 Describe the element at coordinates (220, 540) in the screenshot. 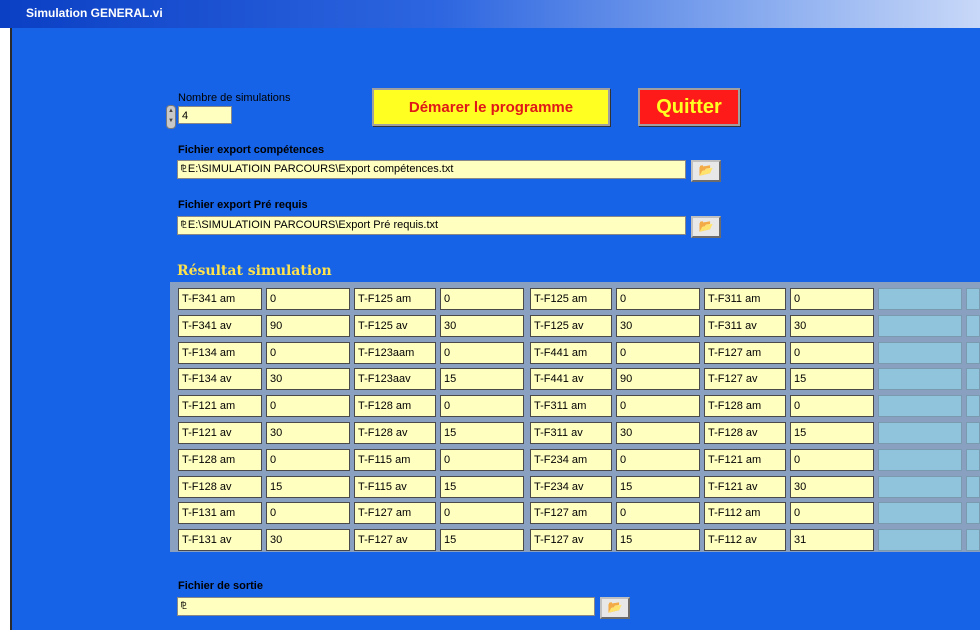

I see `result-name-cell: T-F131 av` at that location.